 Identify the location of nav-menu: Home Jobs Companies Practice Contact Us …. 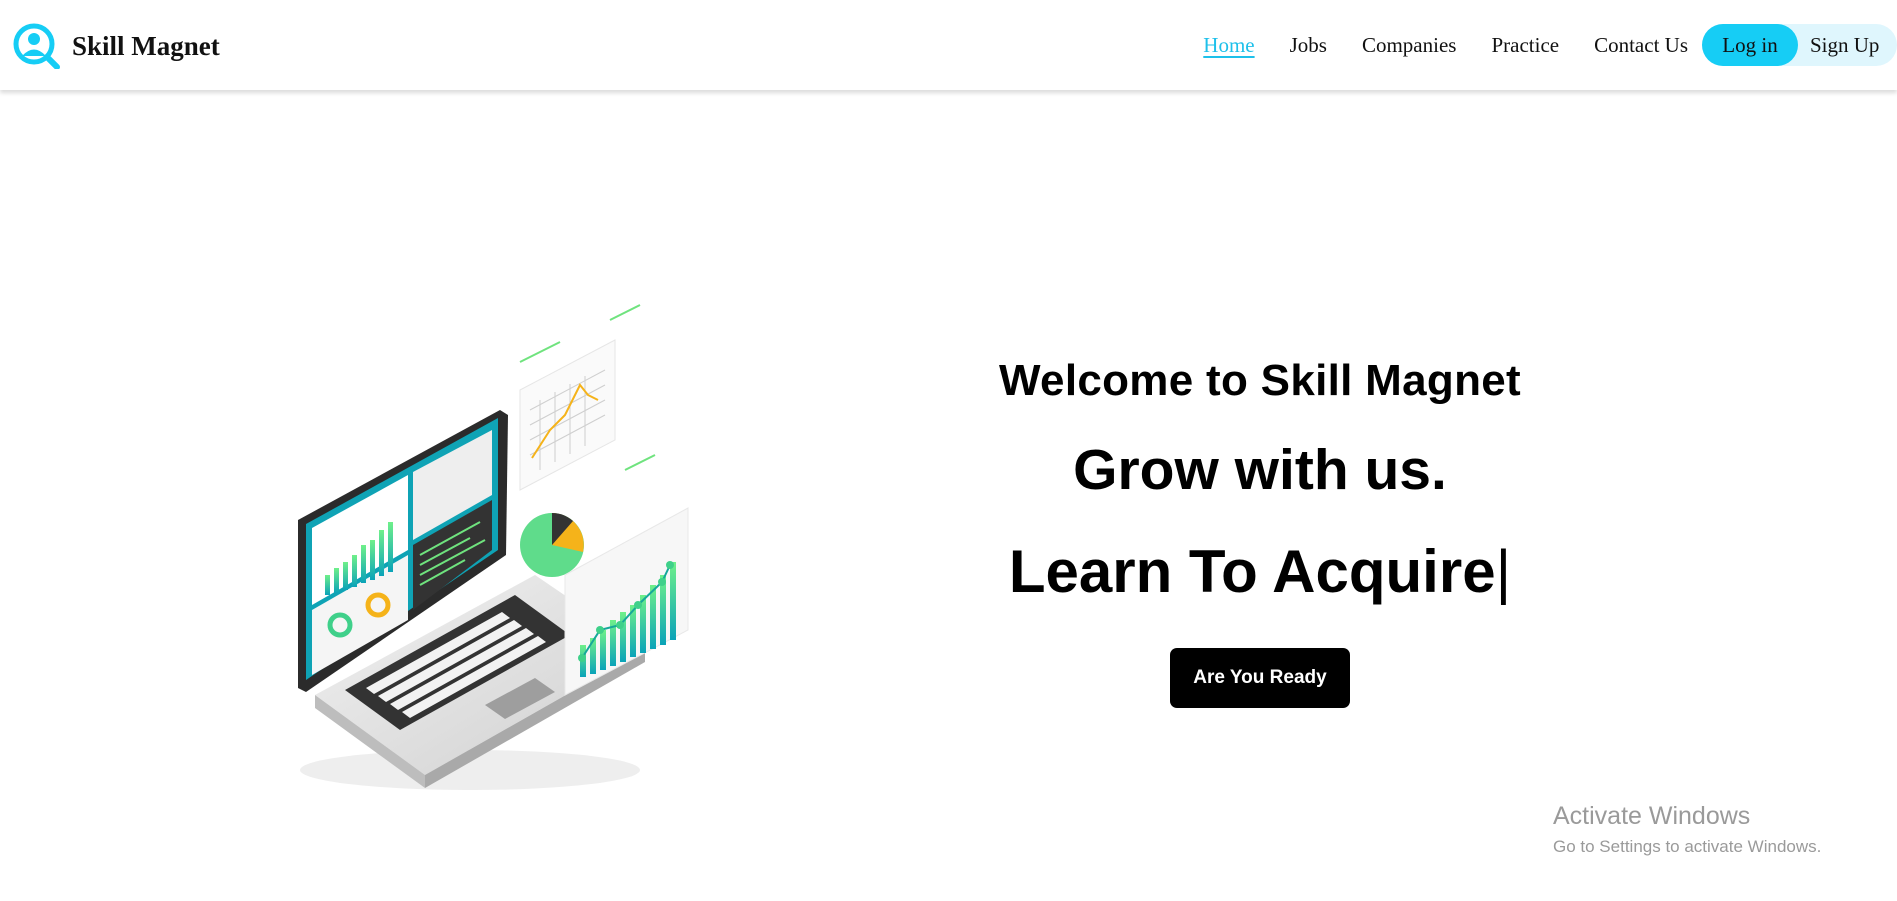
(1550, 45).